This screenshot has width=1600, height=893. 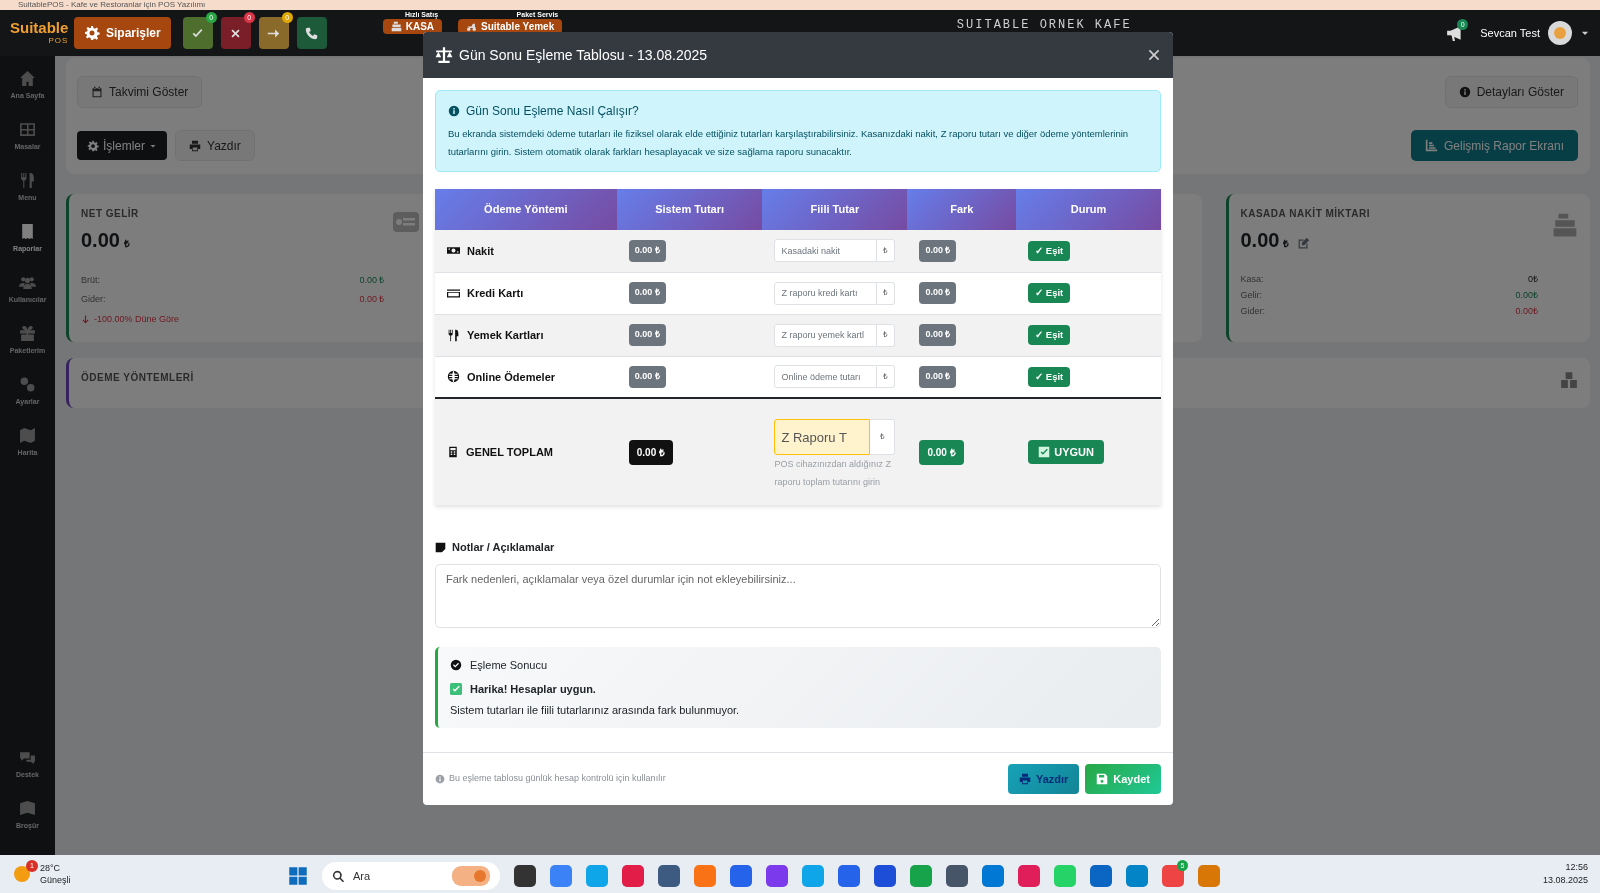 What do you see at coordinates (55, 880) in the screenshot?
I see `weather-text: Güneşli` at bounding box center [55, 880].